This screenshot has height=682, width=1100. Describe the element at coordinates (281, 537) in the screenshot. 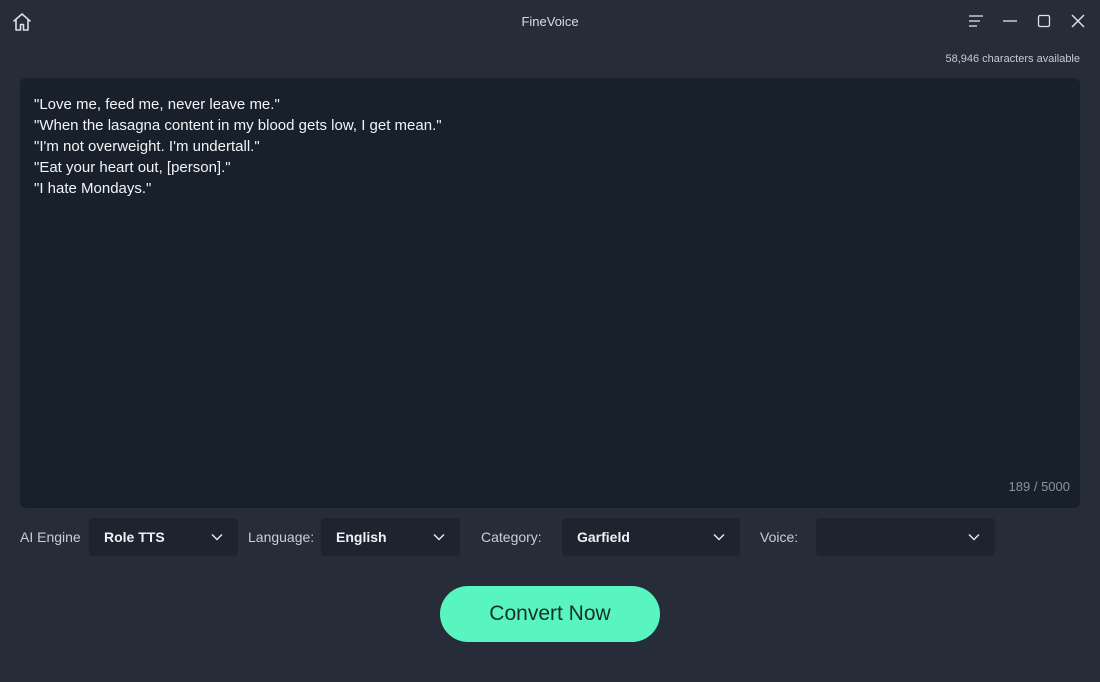

I see `language-label: Language:` at that location.